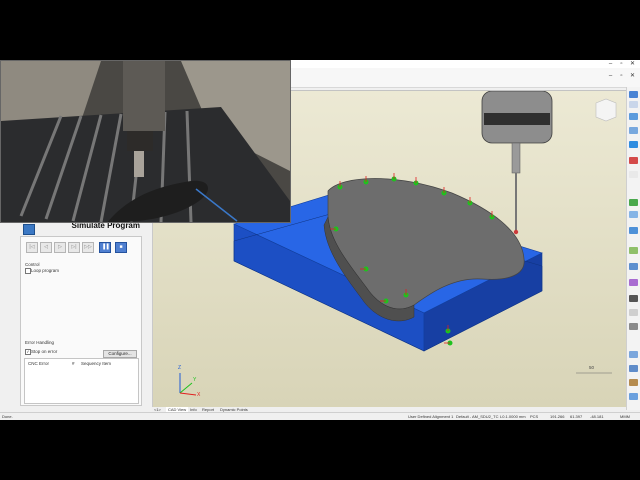 The width and height of the screenshot is (640, 480). I want to click on grid-icon, so click(633, 174).